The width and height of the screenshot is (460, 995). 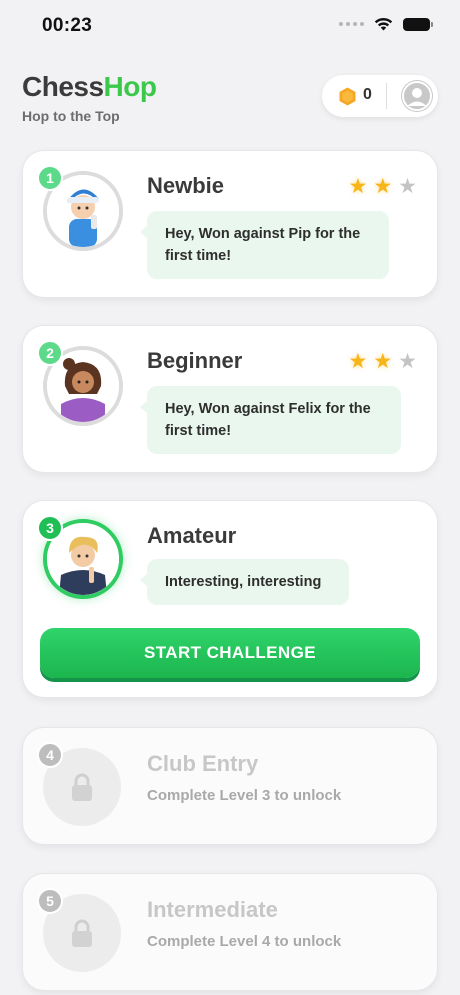 What do you see at coordinates (212, 909) in the screenshot?
I see `level-title: Intermediate` at bounding box center [212, 909].